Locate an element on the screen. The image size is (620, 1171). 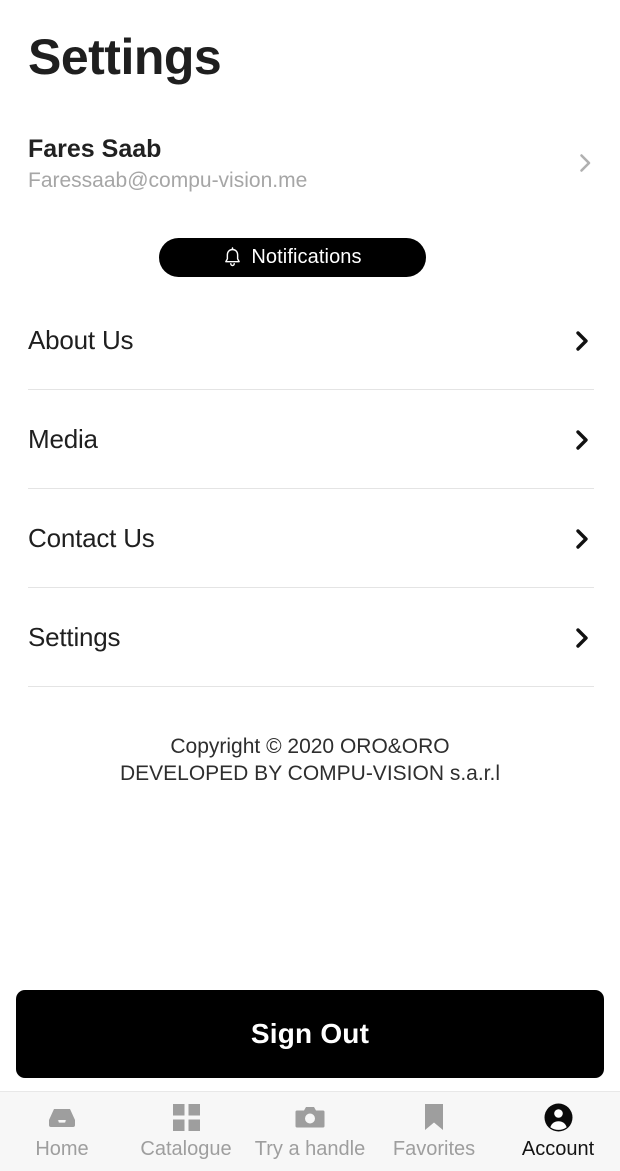
nav-item-home: Home is located at coordinates (62, 1131).